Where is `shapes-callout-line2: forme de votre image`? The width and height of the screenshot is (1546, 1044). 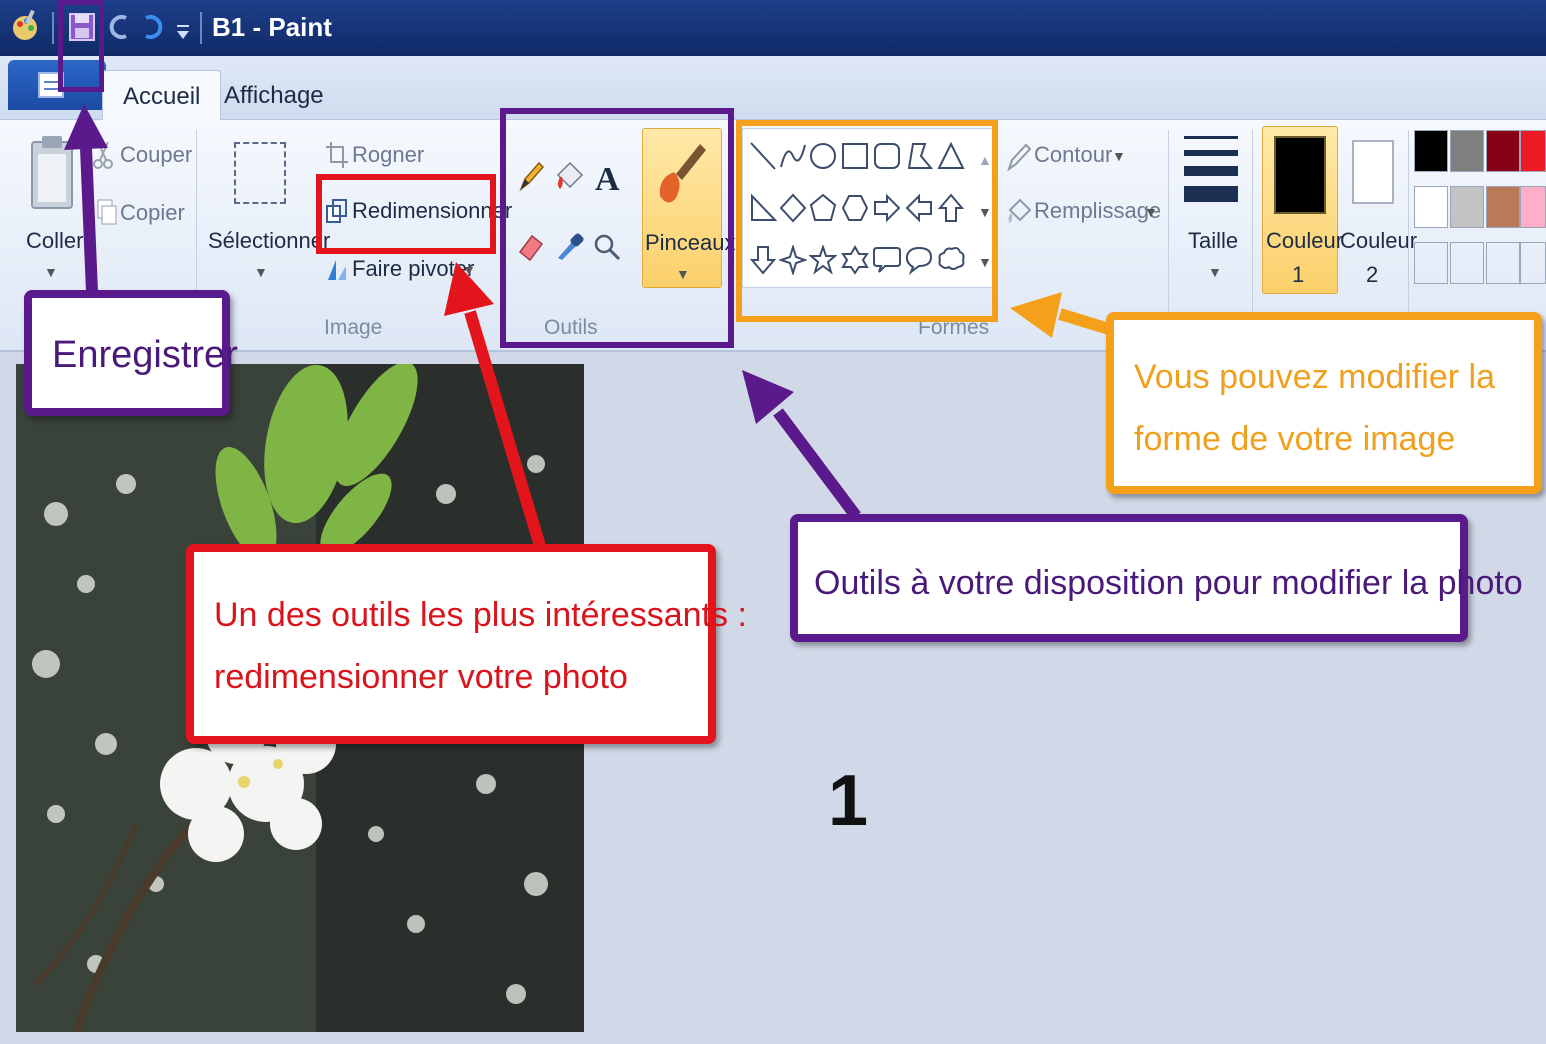
shapes-callout-line2: forme de votre image is located at coordinates (1295, 439).